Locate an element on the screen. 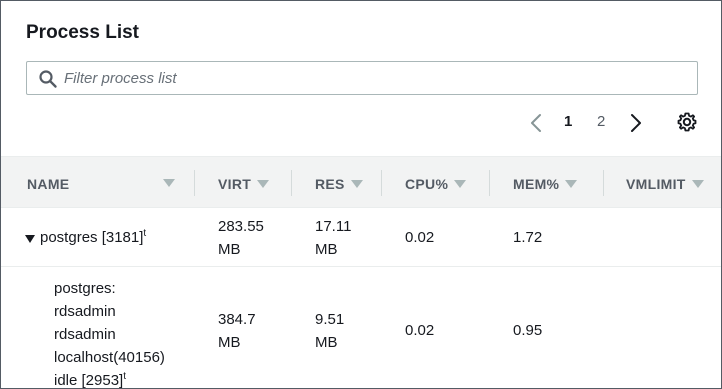 Image resolution: width=722 pixels, height=389 pixels. column-header-cpu: CPU% is located at coordinates (436, 183).